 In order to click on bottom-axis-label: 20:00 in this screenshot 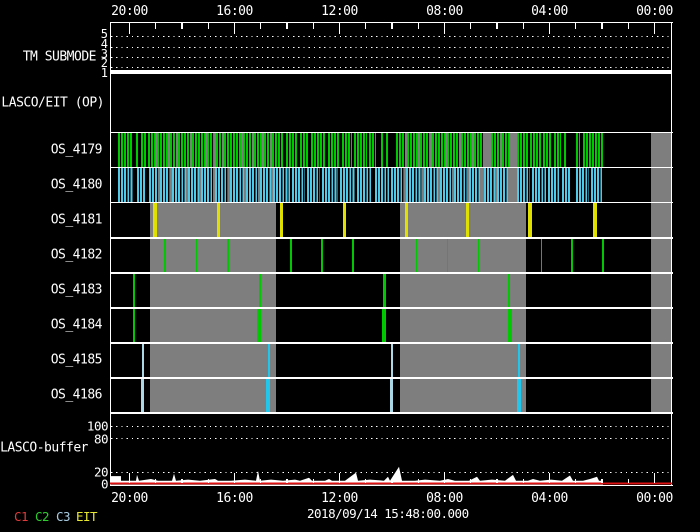, I will do `click(129, 498)`.